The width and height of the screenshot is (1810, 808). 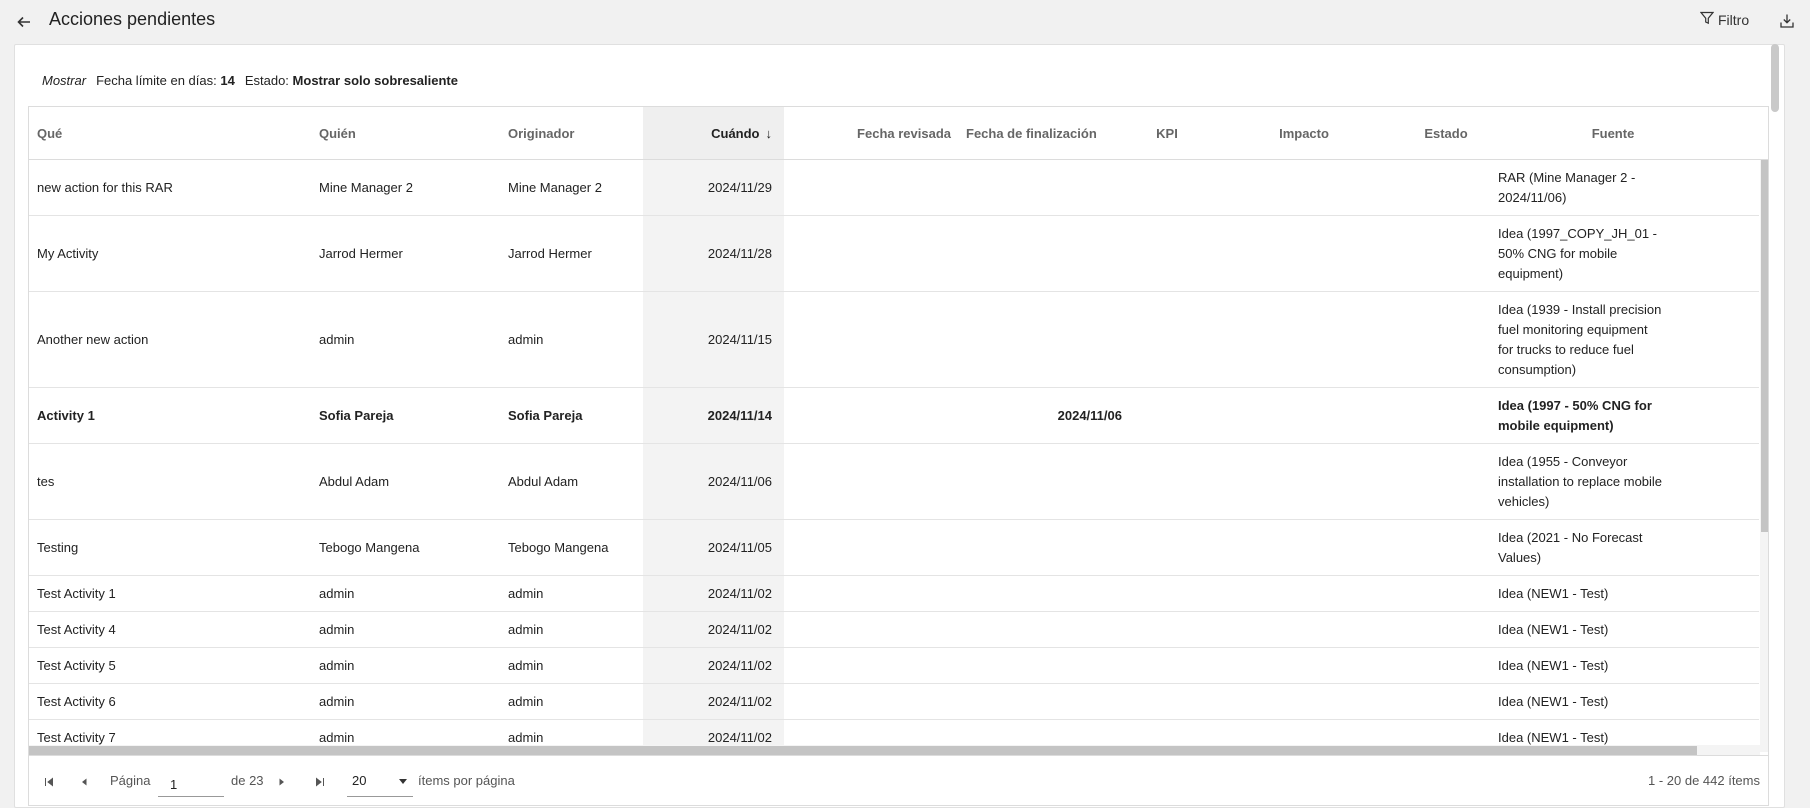 What do you see at coordinates (1556, 425) in the screenshot?
I see `cell-fuente-line: mobile equipment)` at bounding box center [1556, 425].